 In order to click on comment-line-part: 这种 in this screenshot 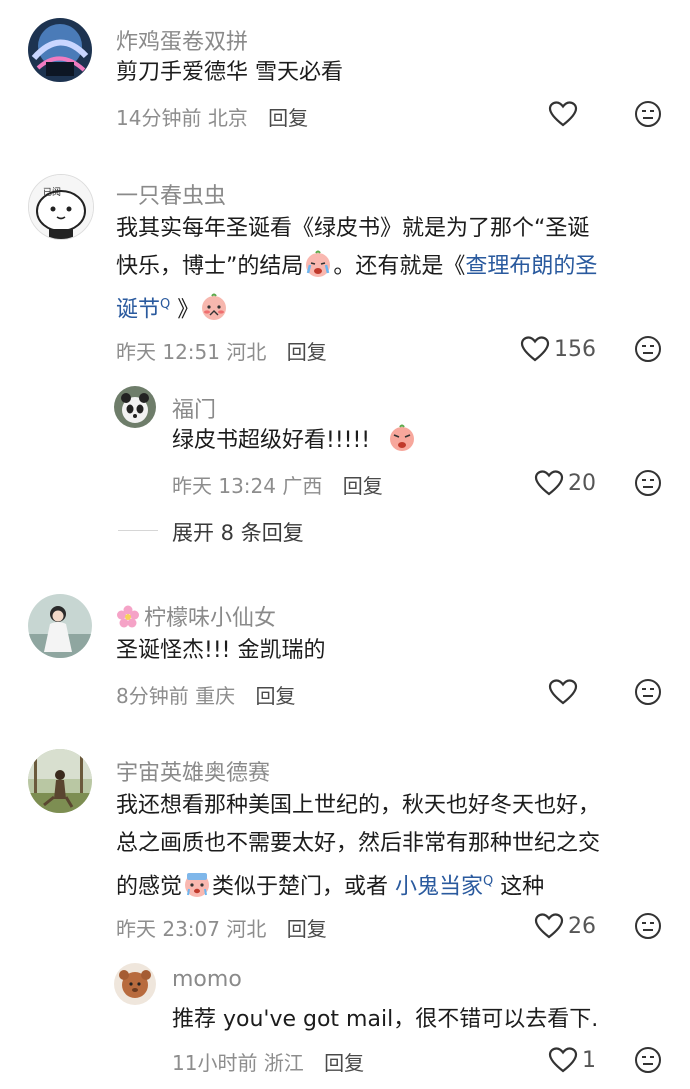, I will do `click(522, 887)`.